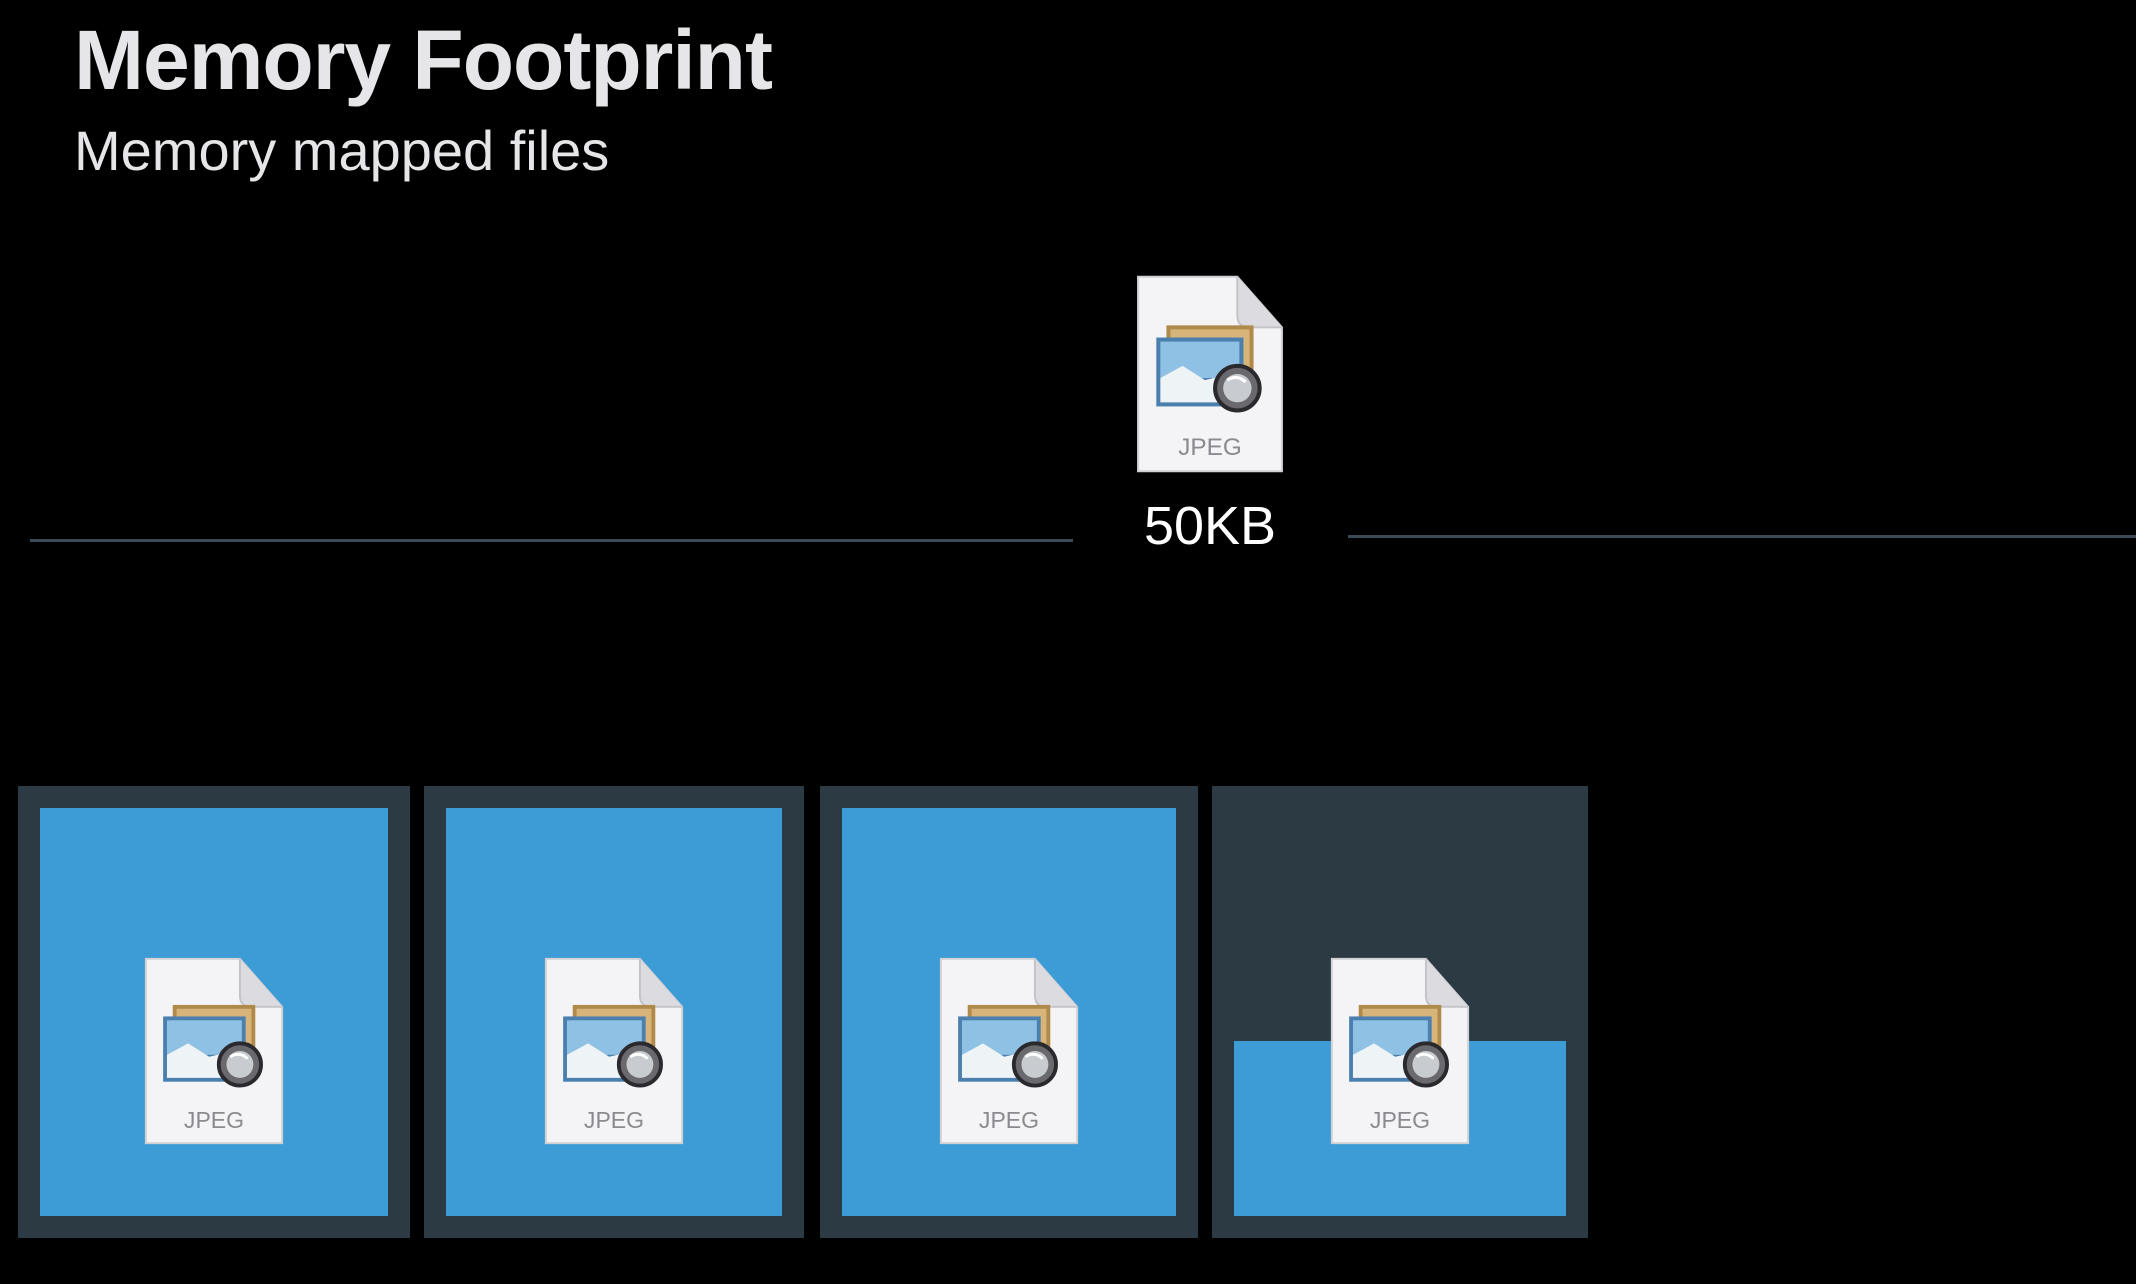 This screenshot has width=2136, height=1284. Describe the element at coordinates (1210, 526) in the screenshot. I see `file-size-label: 50KB` at that location.